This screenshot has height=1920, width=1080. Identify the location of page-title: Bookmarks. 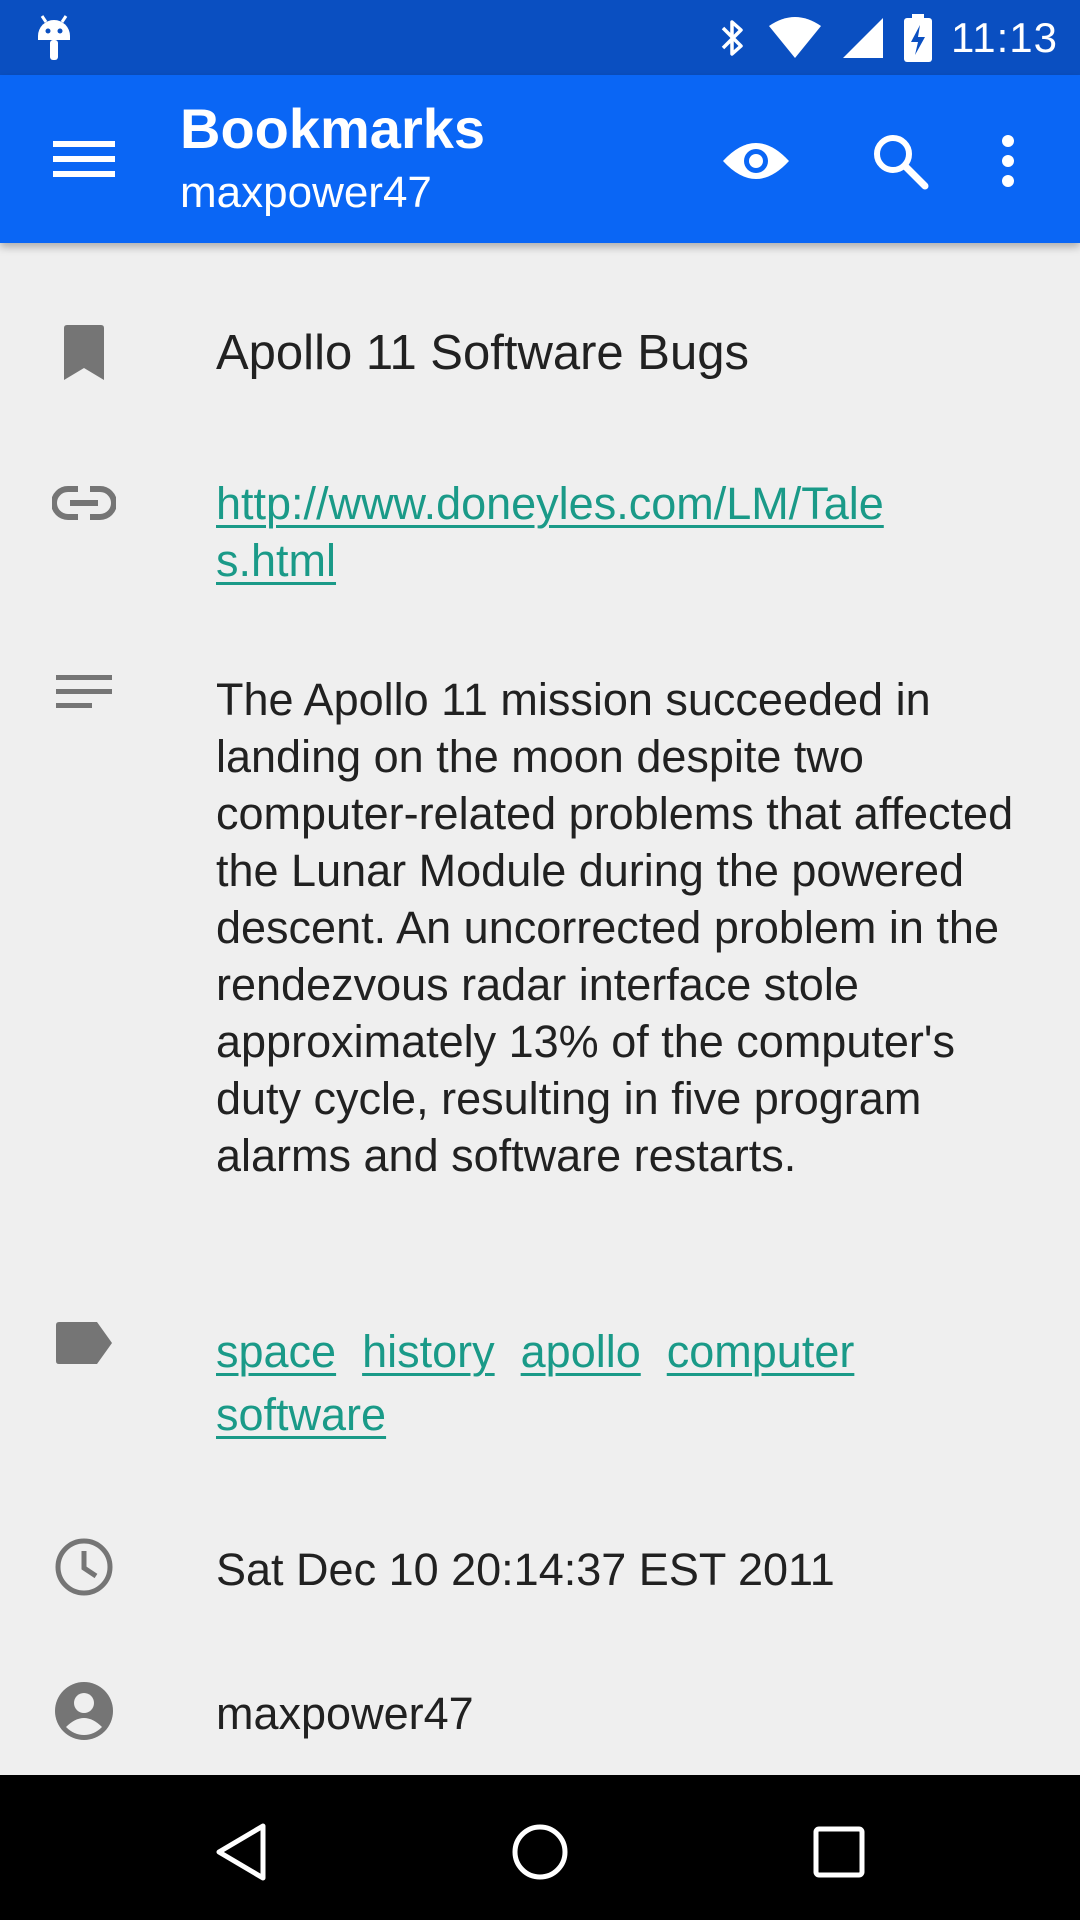
(333, 128).